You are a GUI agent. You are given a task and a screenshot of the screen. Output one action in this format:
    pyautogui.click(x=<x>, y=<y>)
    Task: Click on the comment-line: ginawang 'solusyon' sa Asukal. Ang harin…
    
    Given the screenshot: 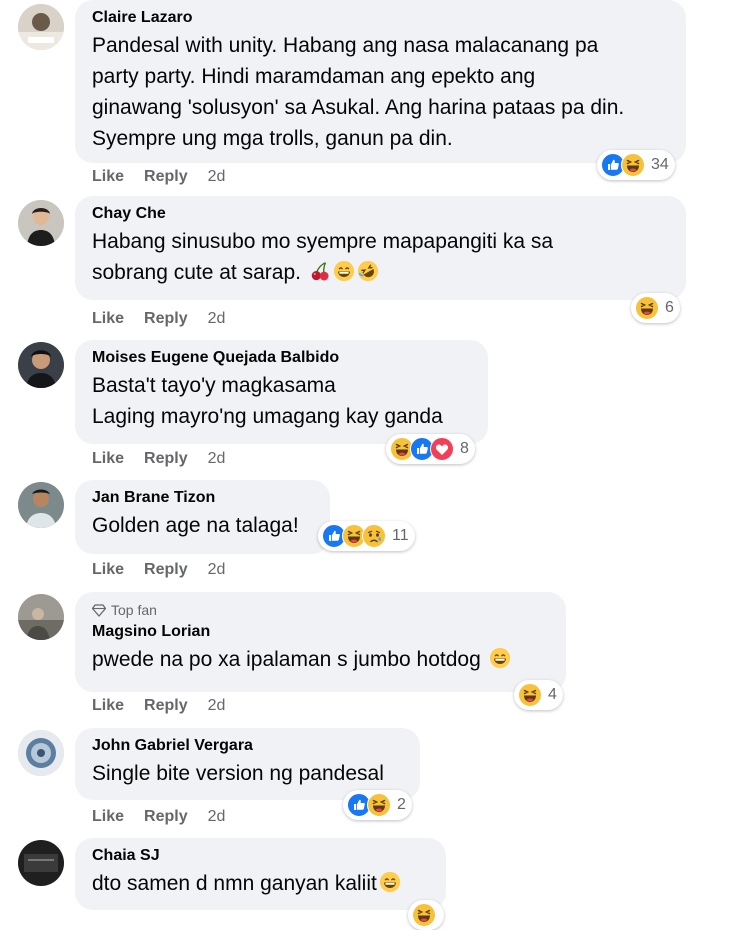 What is the action you would take?
    pyautogui.click(x=358, y=107)
    